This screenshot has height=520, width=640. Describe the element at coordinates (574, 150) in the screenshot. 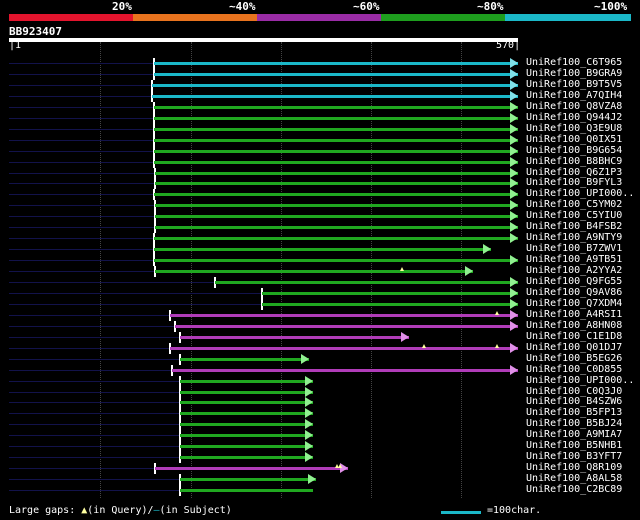

I see `hit-accession-link: UniRef100_B9G654` at that location.